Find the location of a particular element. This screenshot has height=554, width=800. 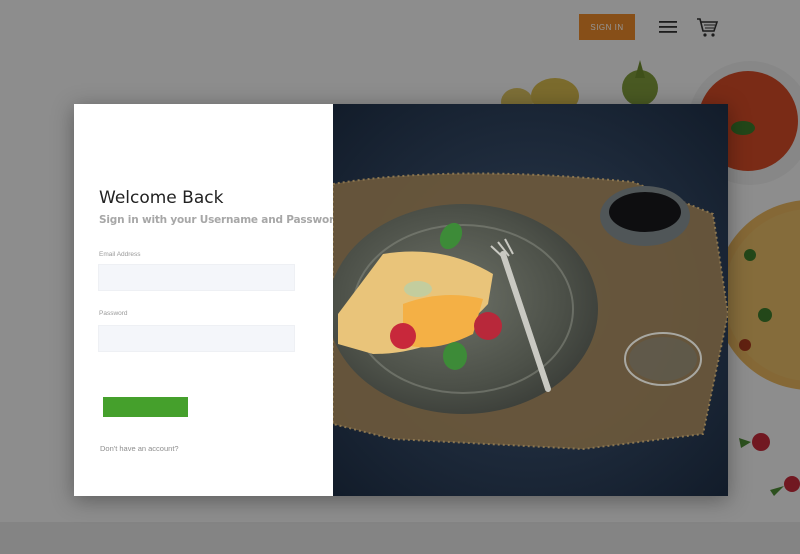

email-label: Email Address is located at coordinates (120, 254).